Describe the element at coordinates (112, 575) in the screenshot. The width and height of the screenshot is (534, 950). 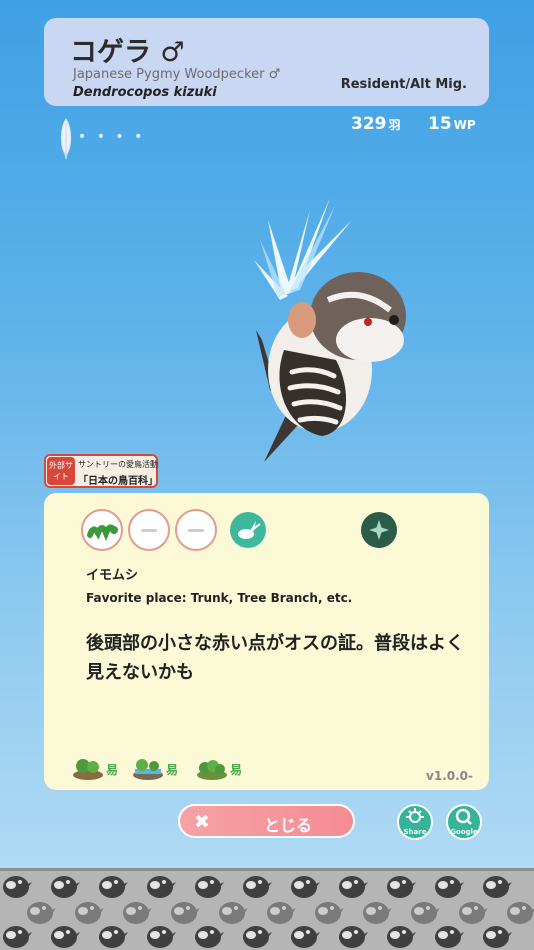
I see `food-name: イモムシ` at that location.